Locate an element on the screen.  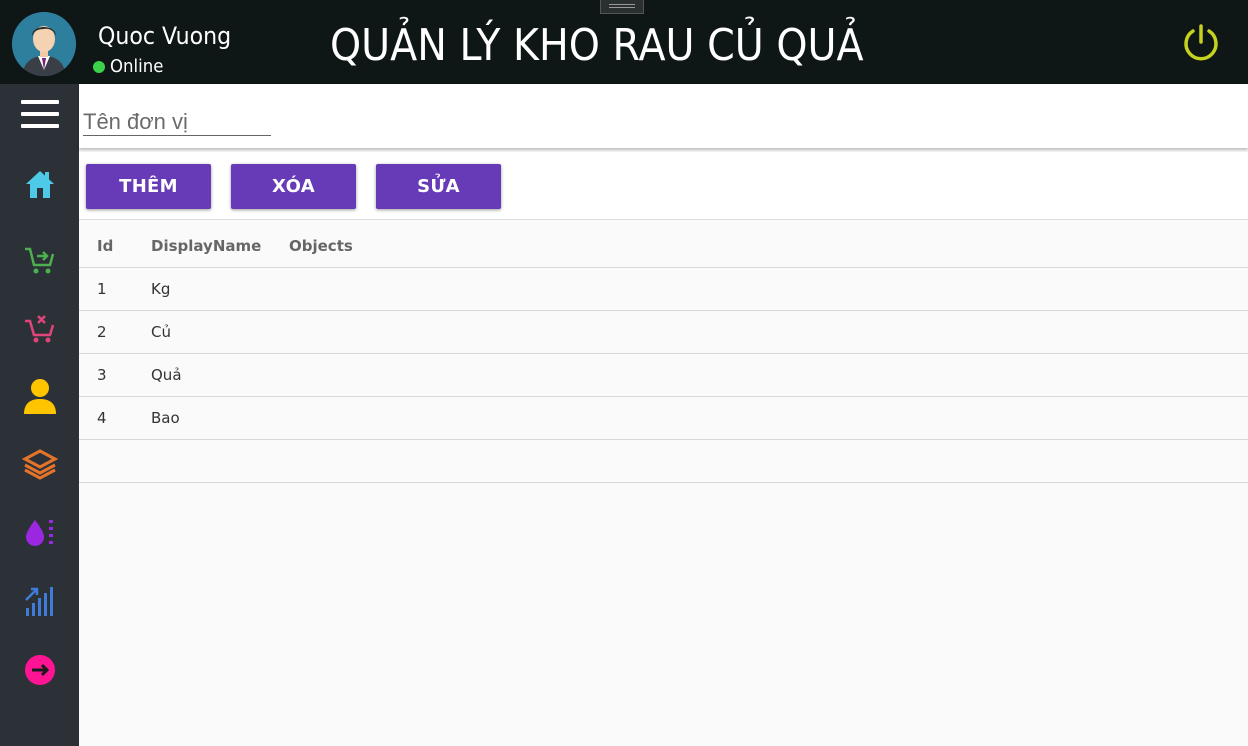
column-header-objects: Objects is located at coordinates (321, 246).